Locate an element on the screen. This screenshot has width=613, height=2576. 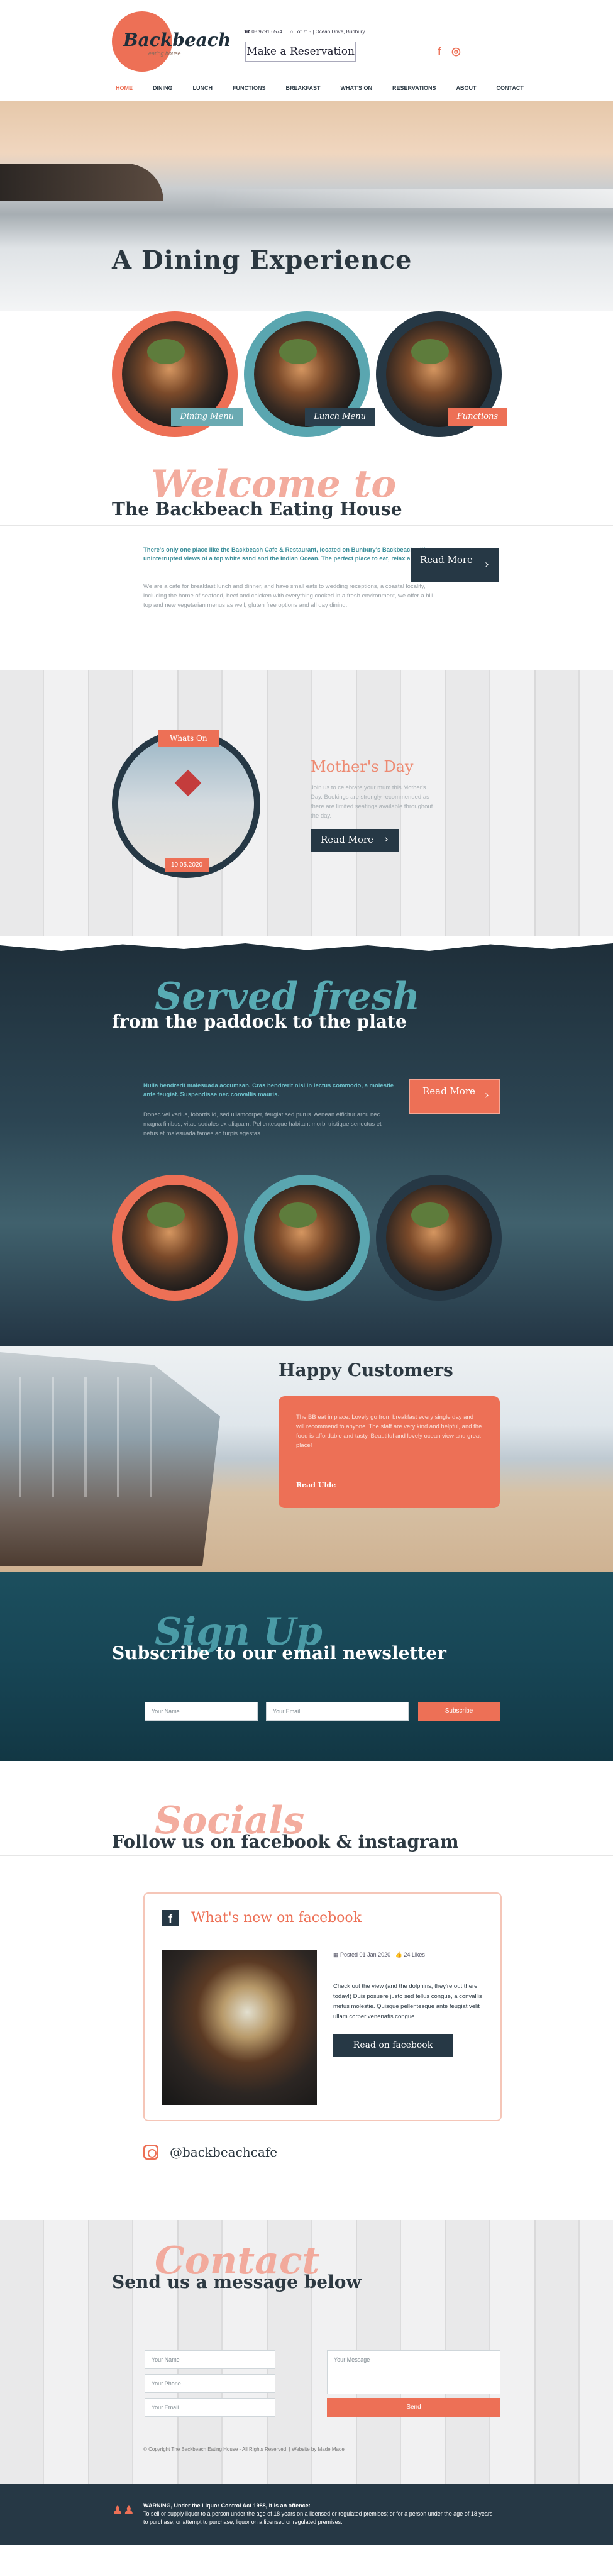
nav-reservations: RESERVATIONS is located at coordinates (414, 88).